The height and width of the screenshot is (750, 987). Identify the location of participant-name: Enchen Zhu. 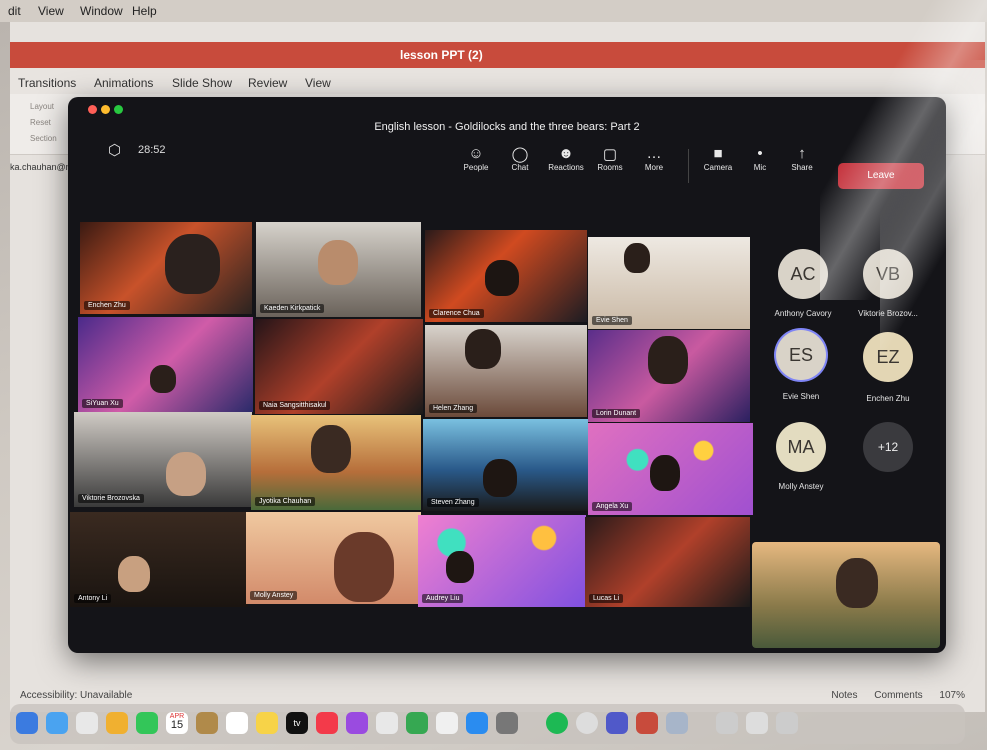
(107, 305).